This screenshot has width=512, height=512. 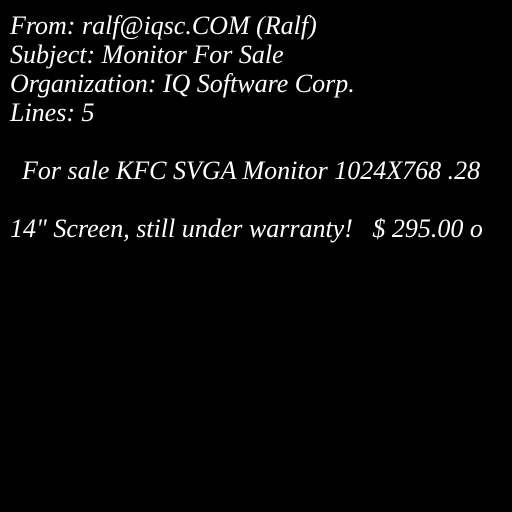 What do you see at coordinates (163, 25) in the screenshot?
I see `from-header: From: ralf@iqsc.COM (Ralf)` at bounding box center [163, 25].